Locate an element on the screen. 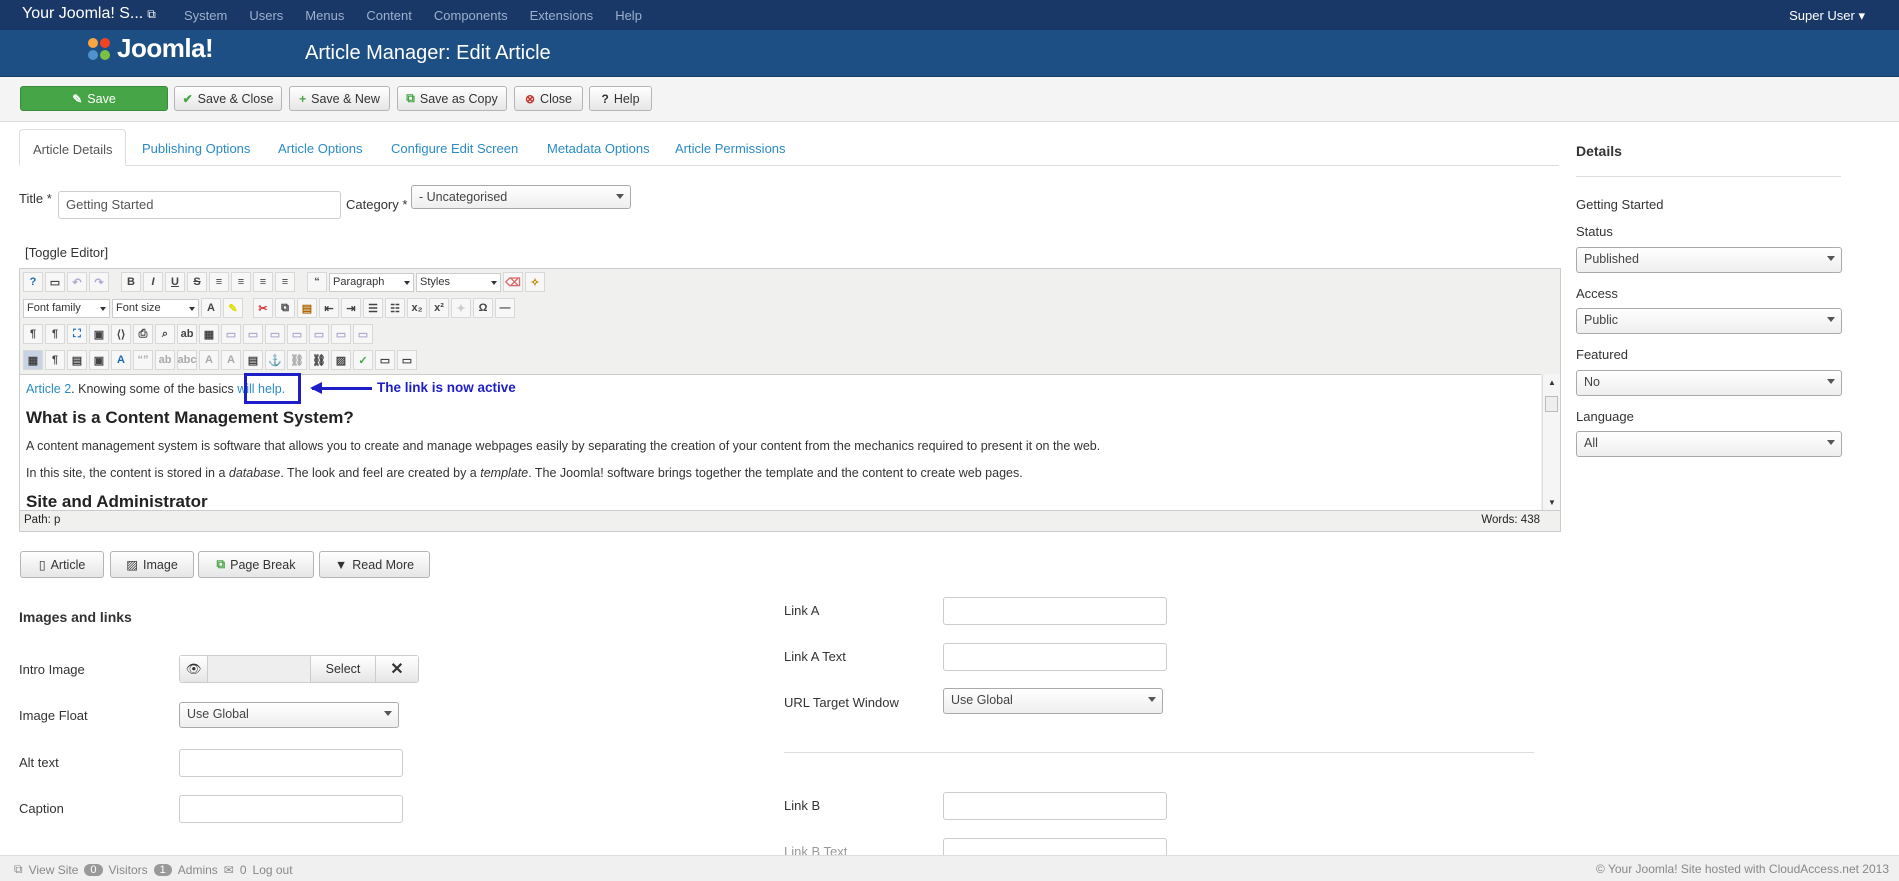 The width and height of the screenshot is (1899, 881). omega-icon: Ω is located at coordinates (483, 308).